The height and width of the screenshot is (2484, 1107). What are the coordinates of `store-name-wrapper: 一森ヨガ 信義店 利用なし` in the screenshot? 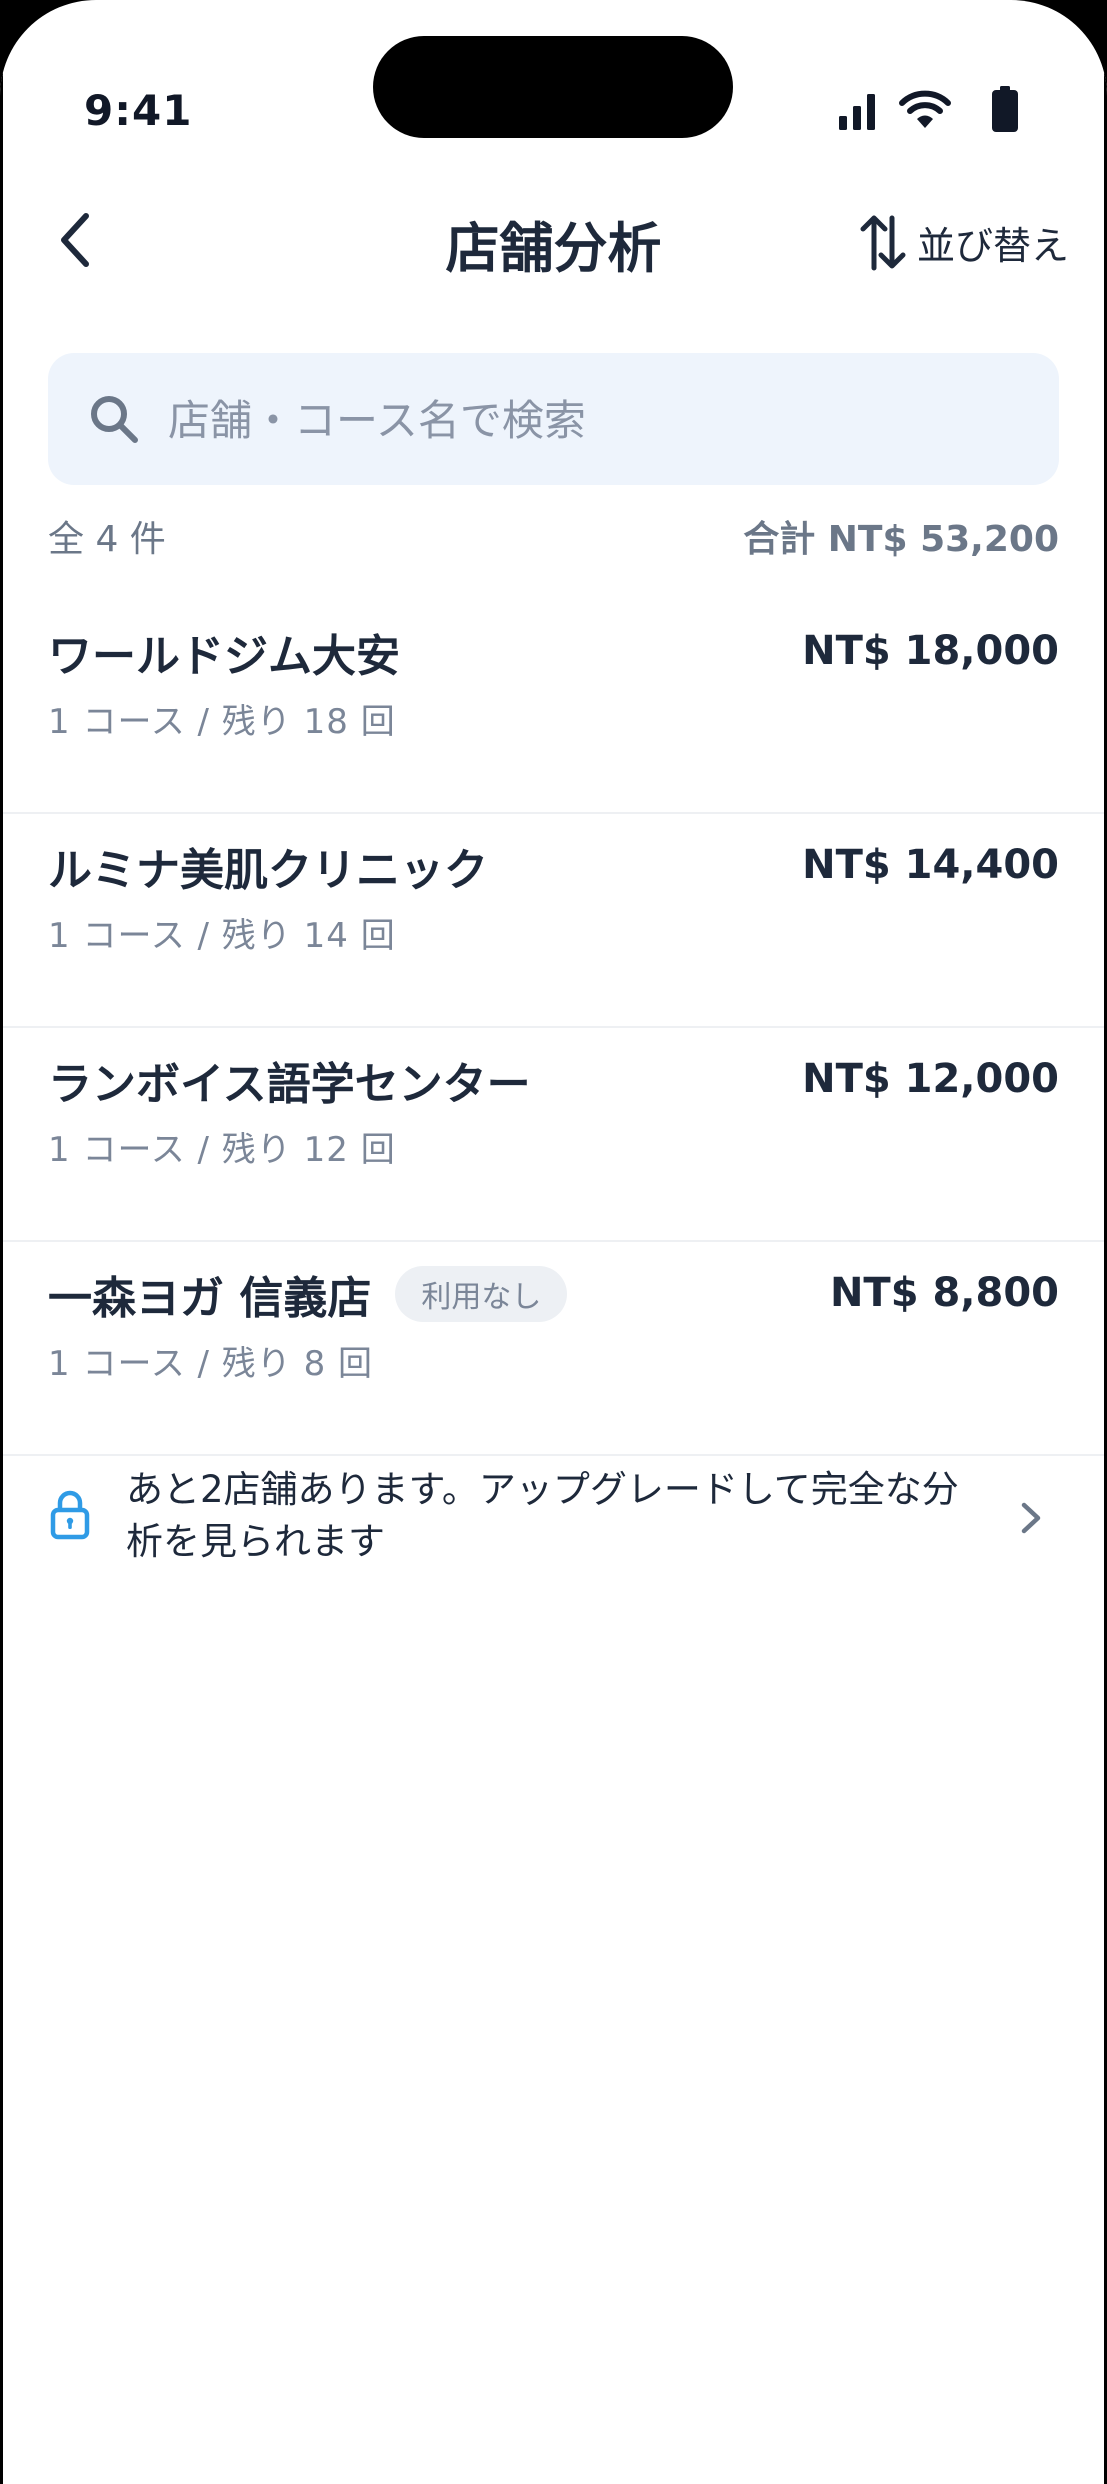 It's located at (308, 1294).